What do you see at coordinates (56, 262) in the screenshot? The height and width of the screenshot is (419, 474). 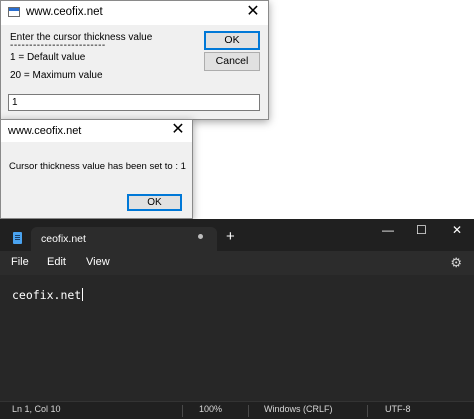 I see `menu-edit: Edit` at bounding box center [56, 262].